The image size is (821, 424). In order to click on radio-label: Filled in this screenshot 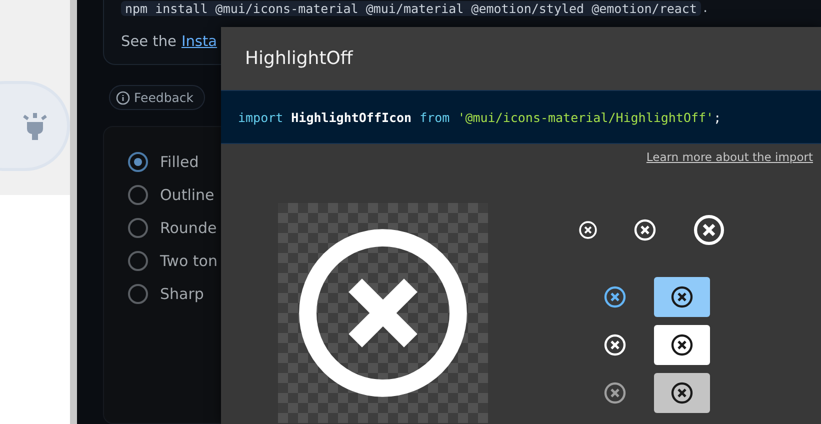, I will do `click(179, 162)`.